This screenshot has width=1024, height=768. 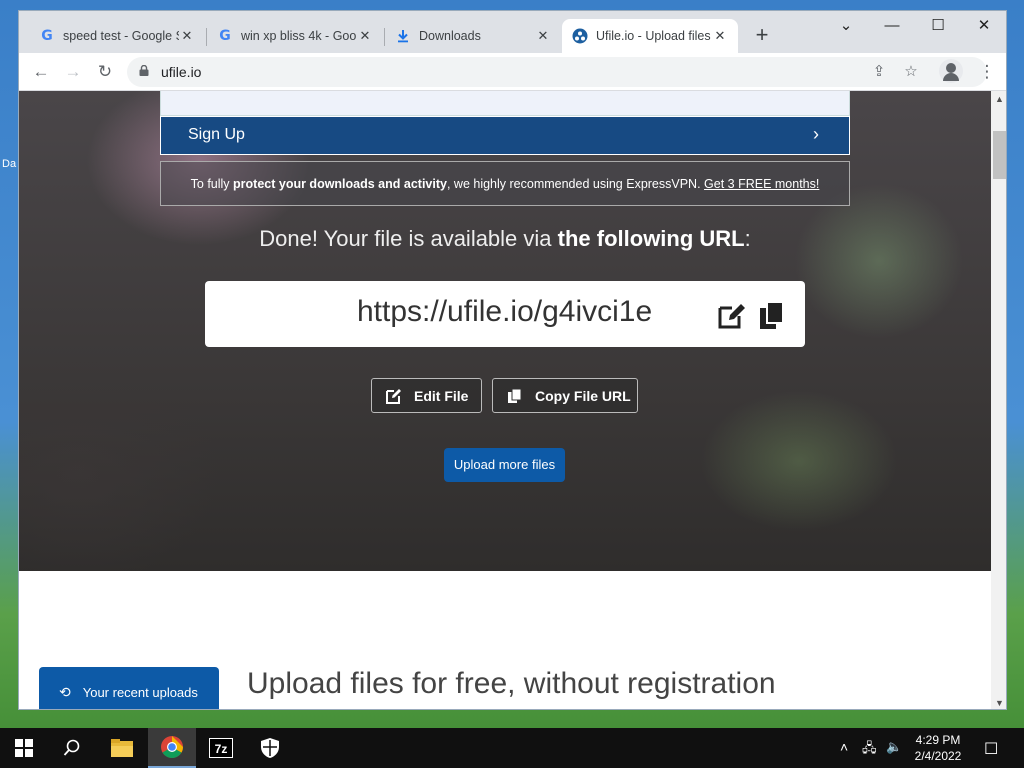 I want to click on chrome-icon, so click(x=172, y=747).